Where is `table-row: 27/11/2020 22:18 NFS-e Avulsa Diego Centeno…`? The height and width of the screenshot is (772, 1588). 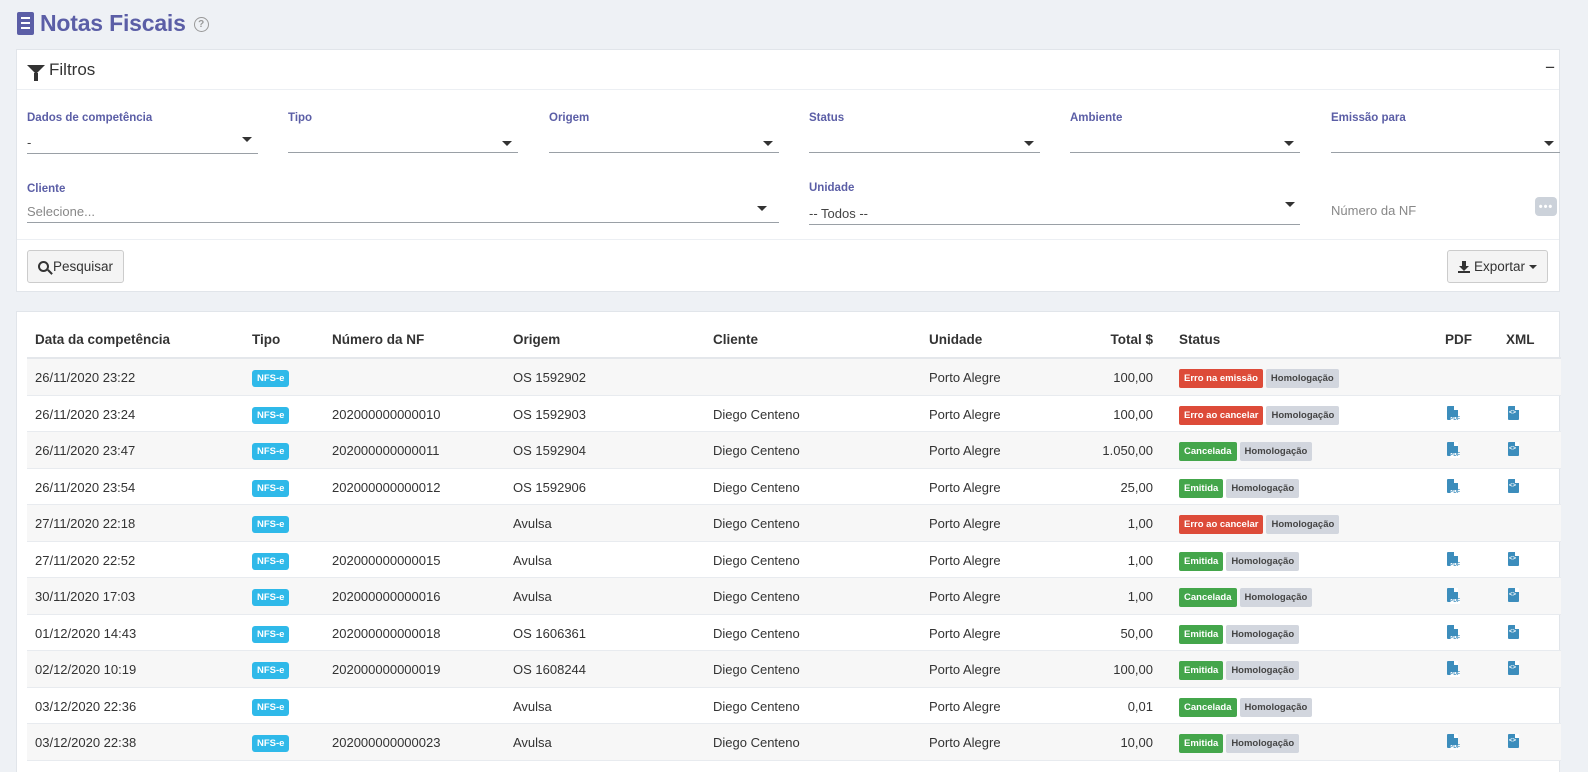
table-row: 27/11/2020 22:18 NFS-e Avulsa Diego Centeno… is located at coordinates (794, 523).